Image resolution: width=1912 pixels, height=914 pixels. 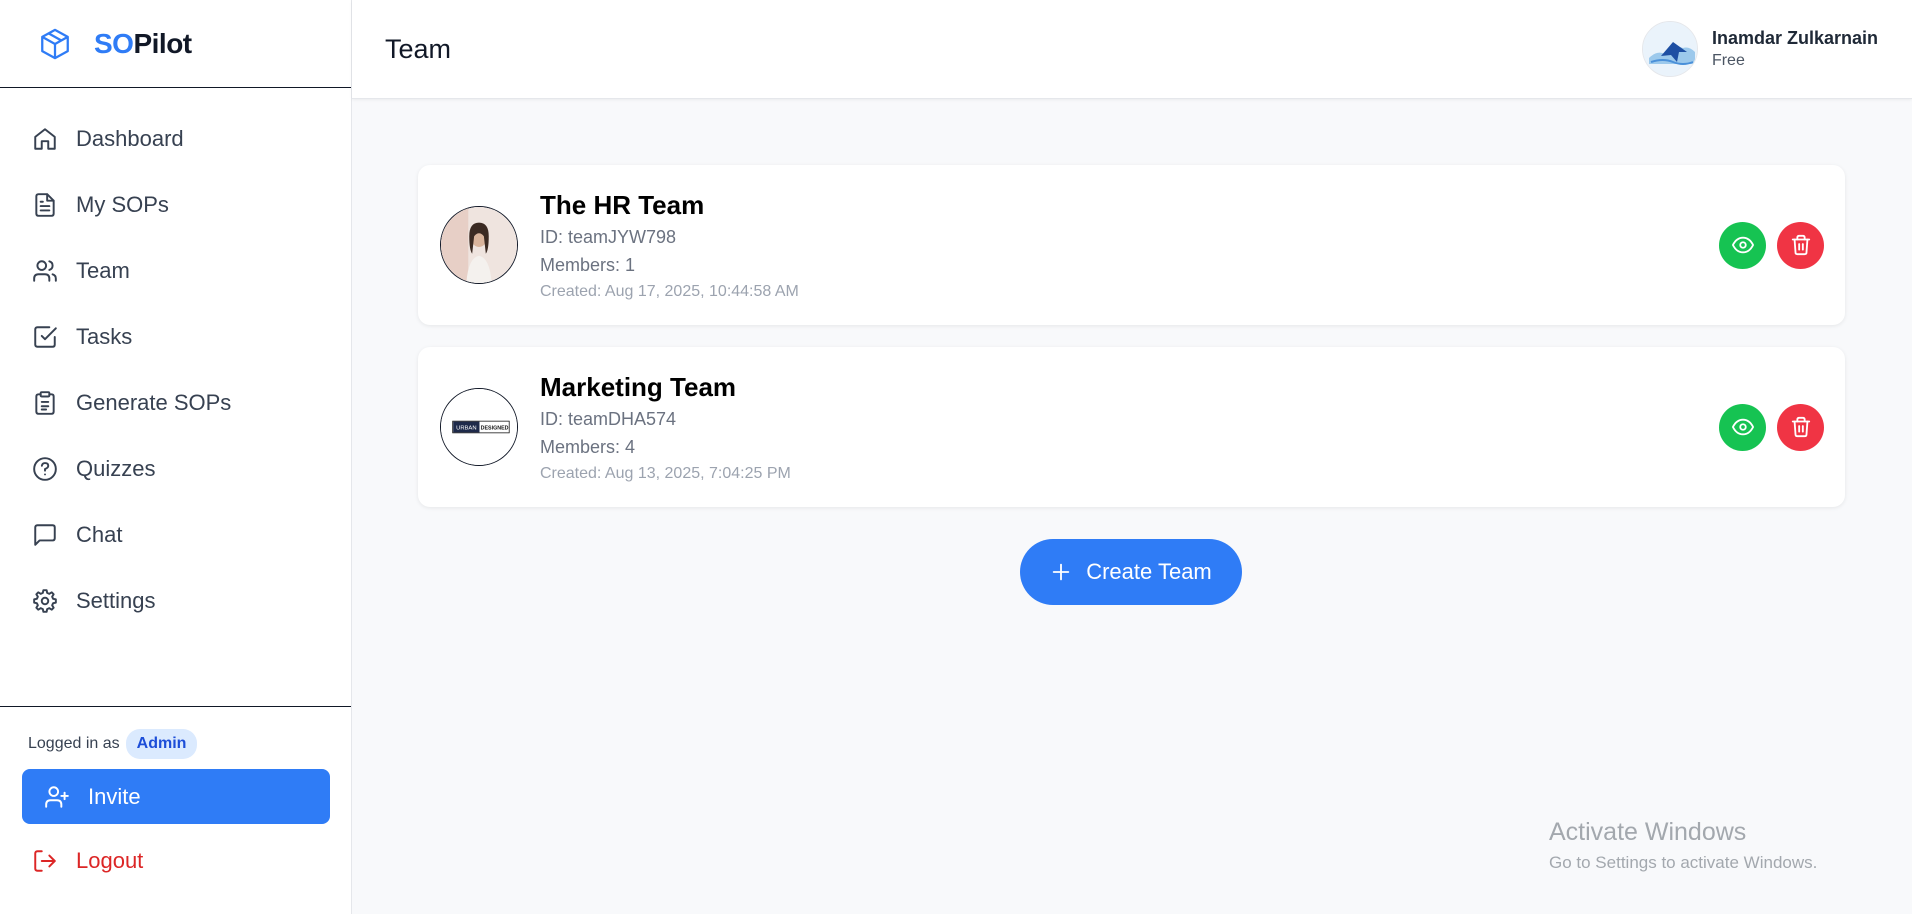 What do you see at coordinates (130, 138) in the screenshot?
I see `sidebar-item-label: Dashboard` at bounding box center [130, 138].